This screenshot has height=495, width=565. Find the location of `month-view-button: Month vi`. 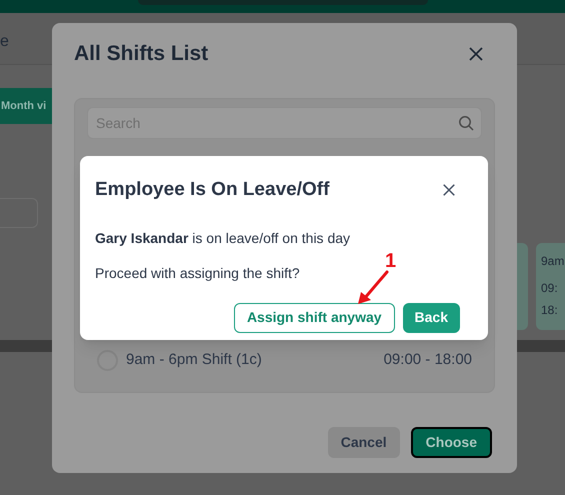

month-view-button: Month vi is located at coordinates (26, 106).